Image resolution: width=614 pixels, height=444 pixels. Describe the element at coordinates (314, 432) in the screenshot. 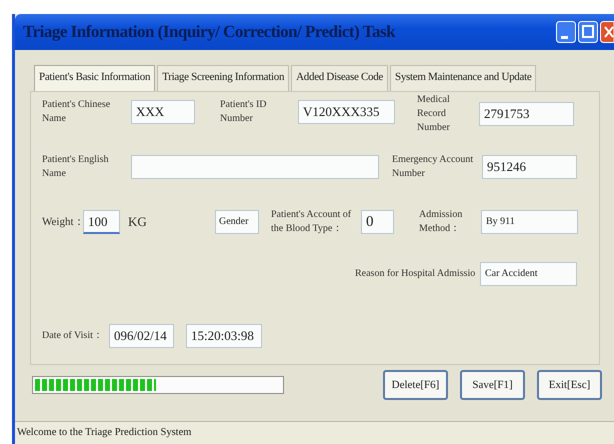

I see `status-bar: Welcome to the Triage Prediction System` at that location.